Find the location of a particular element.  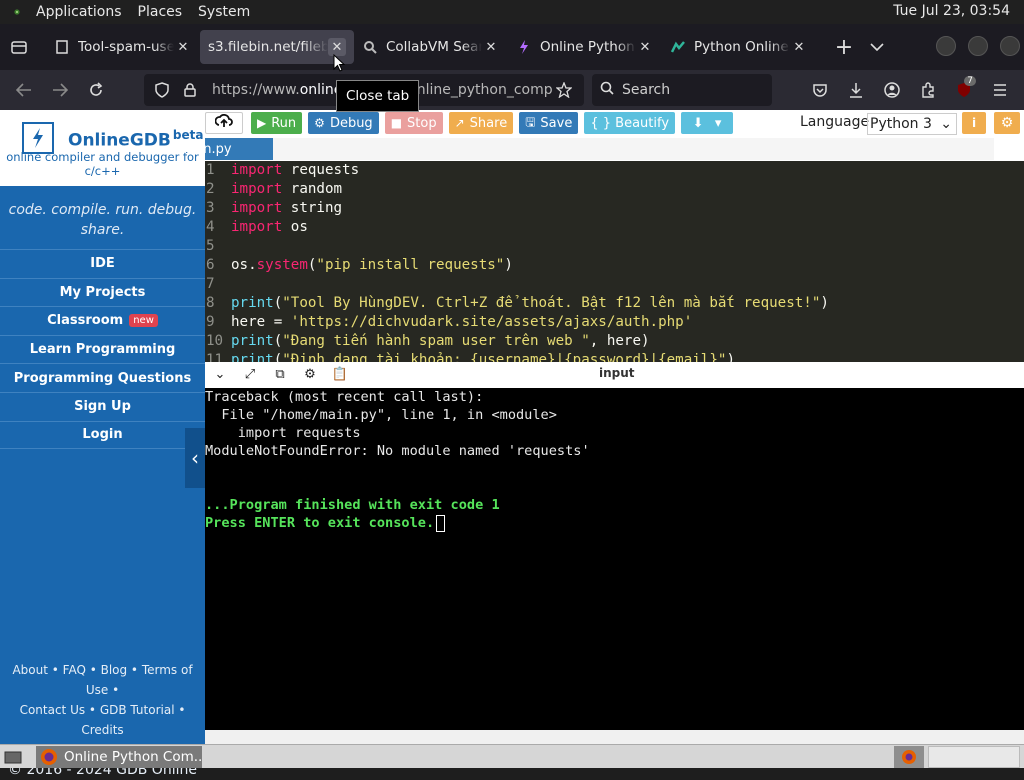

code-token: ) is located at coordinates (508, 265).